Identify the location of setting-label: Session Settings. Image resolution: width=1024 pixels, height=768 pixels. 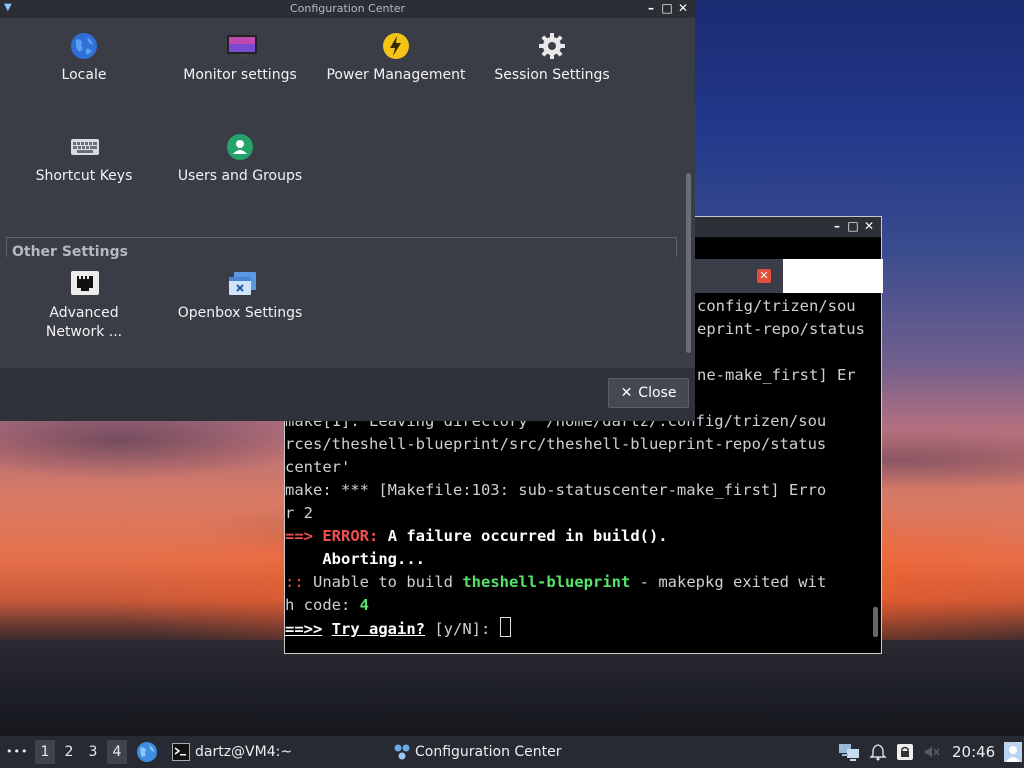
(552, 75).